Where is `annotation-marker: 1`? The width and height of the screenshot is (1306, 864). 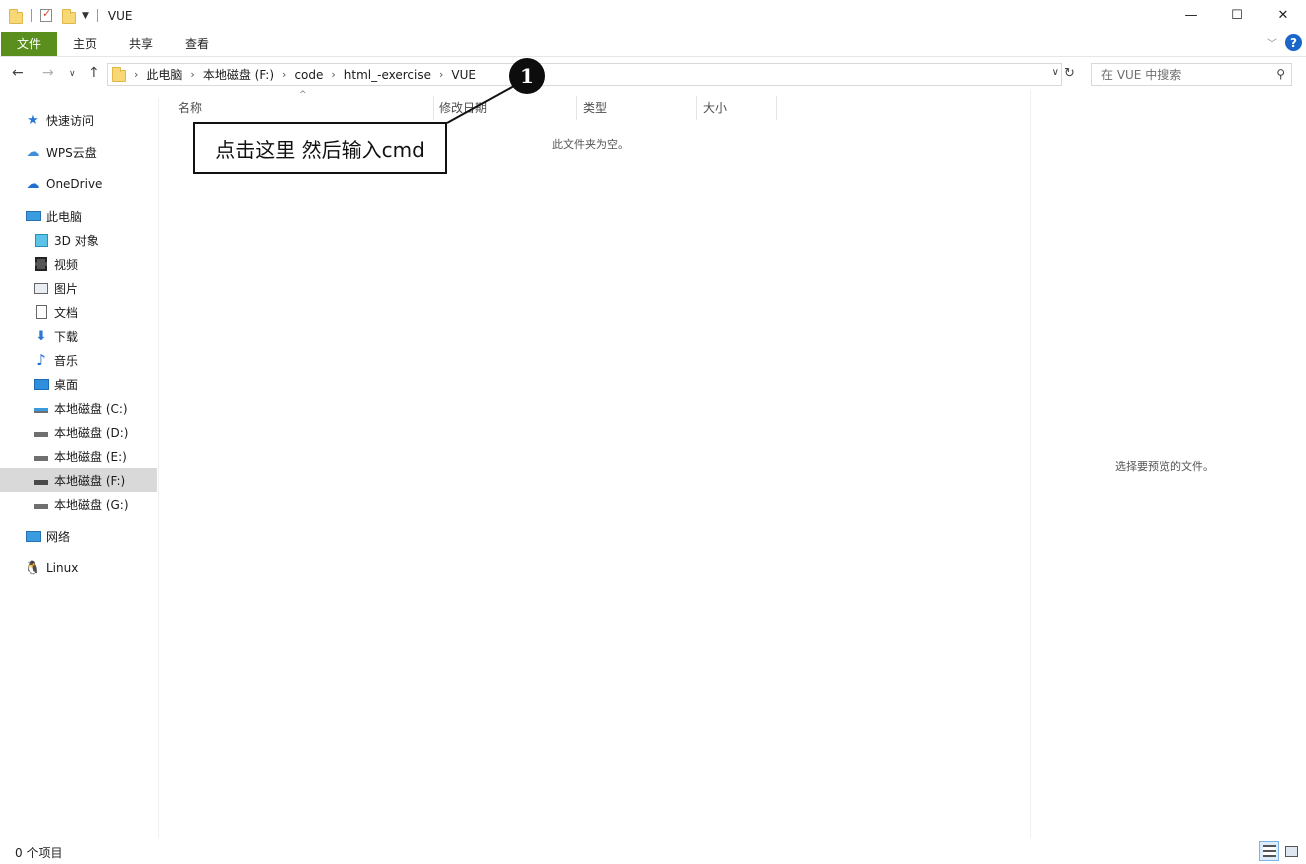
annotation-marker: 1 is located at coordinates (527, 76).